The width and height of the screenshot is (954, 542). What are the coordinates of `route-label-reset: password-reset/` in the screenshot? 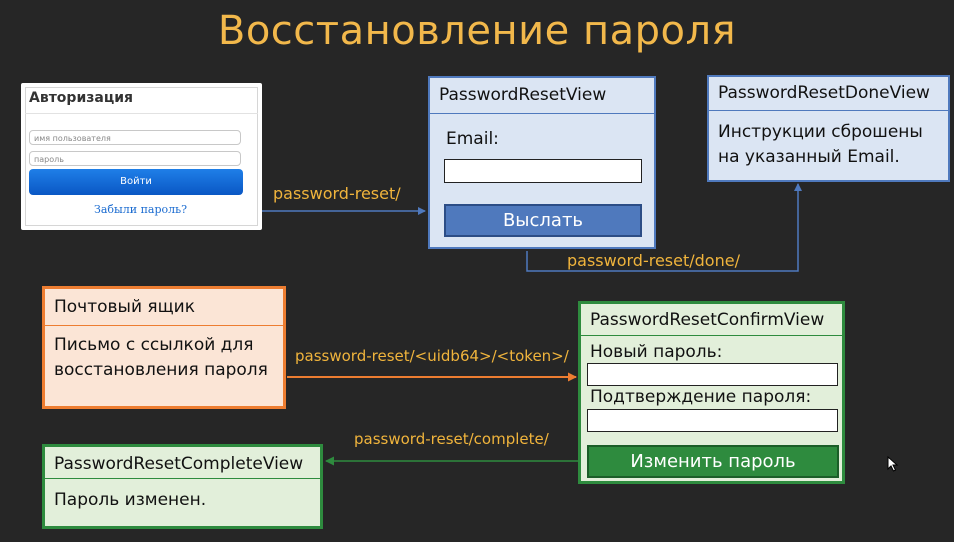 It's located at (337, 193).